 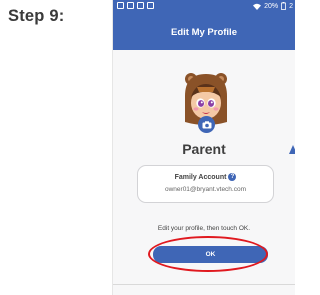 What do you see at coordinates (204, 228) in the screenshot?
I see `instruction-text: Edit your profile, then touch OK.` at bounding box center [204, 228].